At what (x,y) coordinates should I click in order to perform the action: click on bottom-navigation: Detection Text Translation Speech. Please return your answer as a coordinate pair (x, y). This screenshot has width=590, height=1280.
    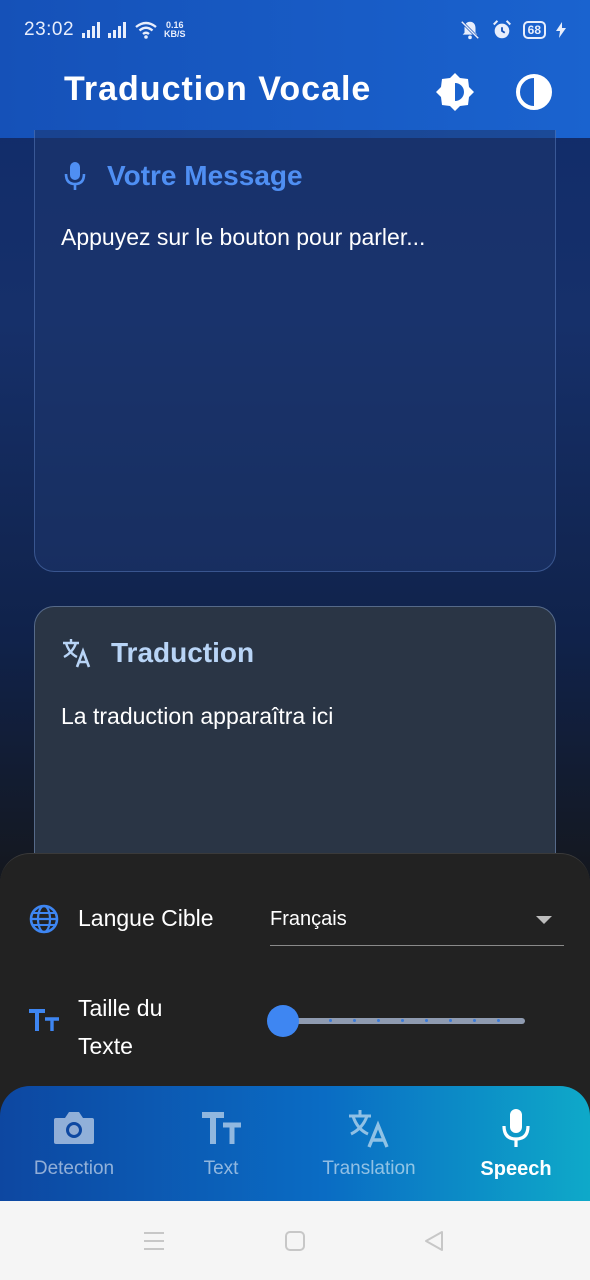
    Looking at the image, I should click on (295, 1143).